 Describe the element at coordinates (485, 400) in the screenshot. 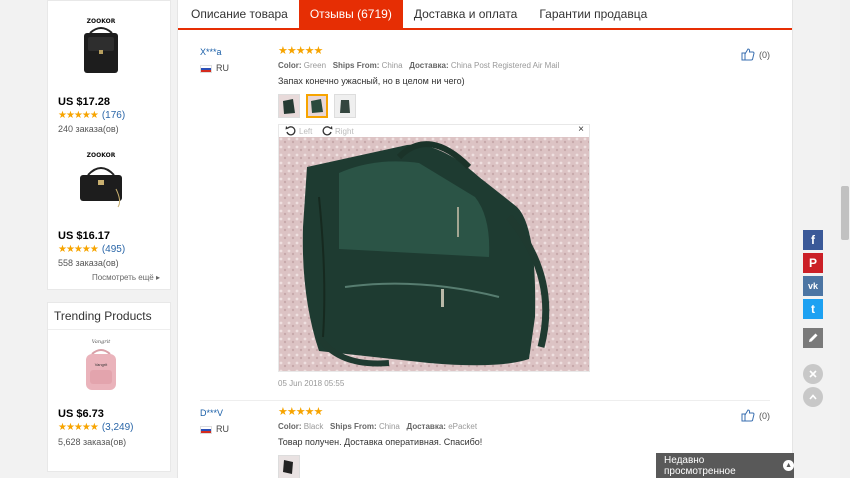

I see `review-divider` at that location.